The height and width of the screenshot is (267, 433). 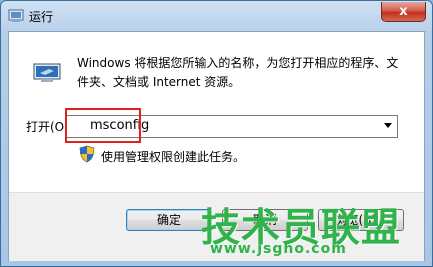 What do you see at coordinates (216, 16) in the screenshot?
I see `title-bar: 运行 x` at bounding box center [216, 16].